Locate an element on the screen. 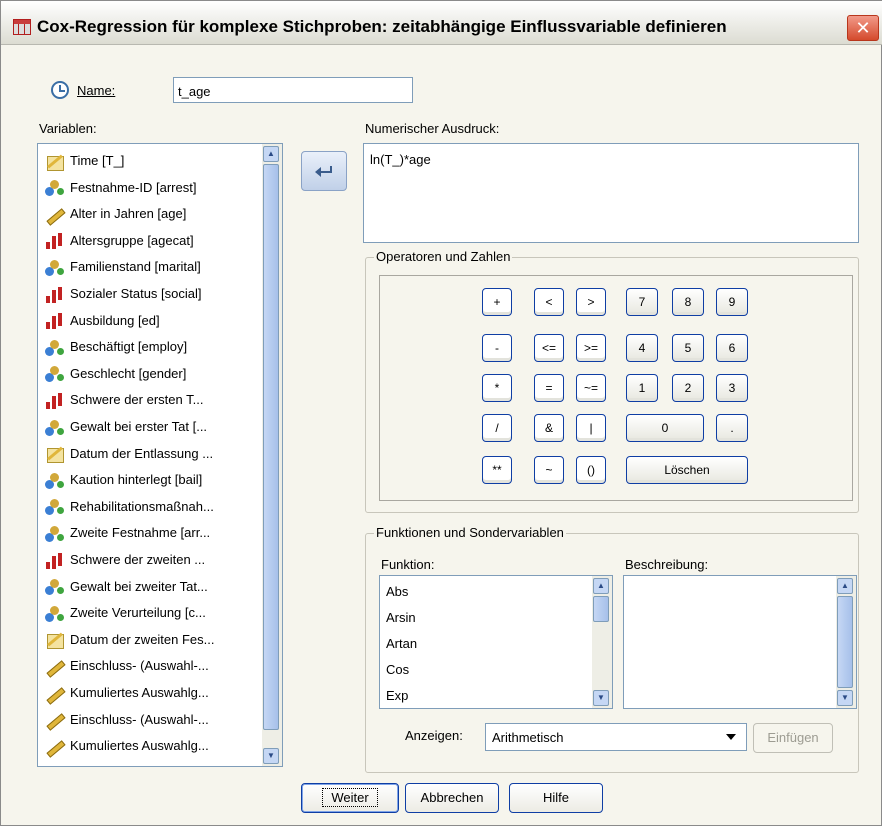 This screenshot has width=882, height=826. function-item: Abs is located at coordinates (397, 591).